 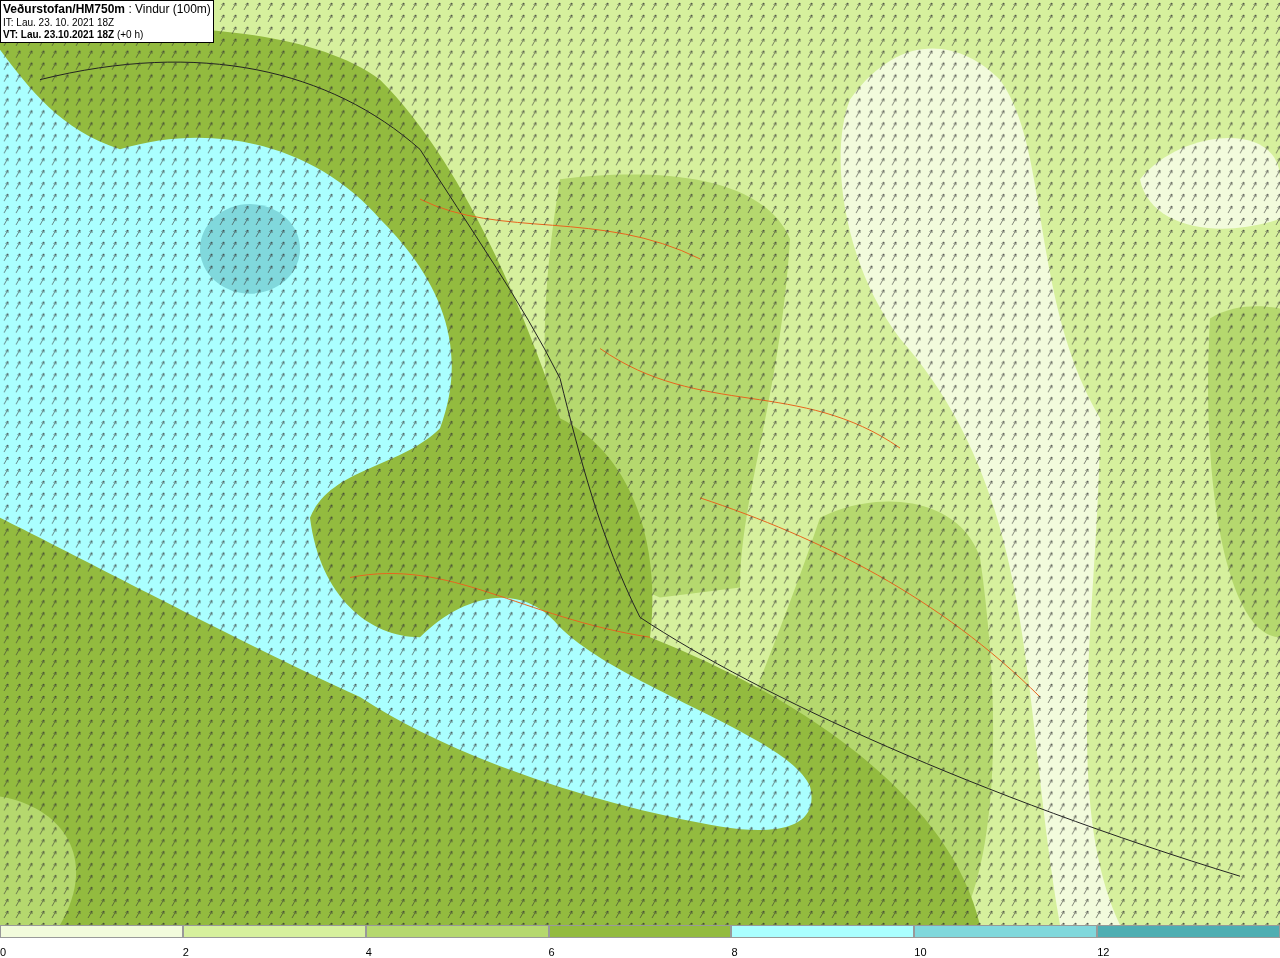 What do you see at coordinates (734, 951) in the screenshot?
I see `legend-label: 8` at bounding box center [734, 951].